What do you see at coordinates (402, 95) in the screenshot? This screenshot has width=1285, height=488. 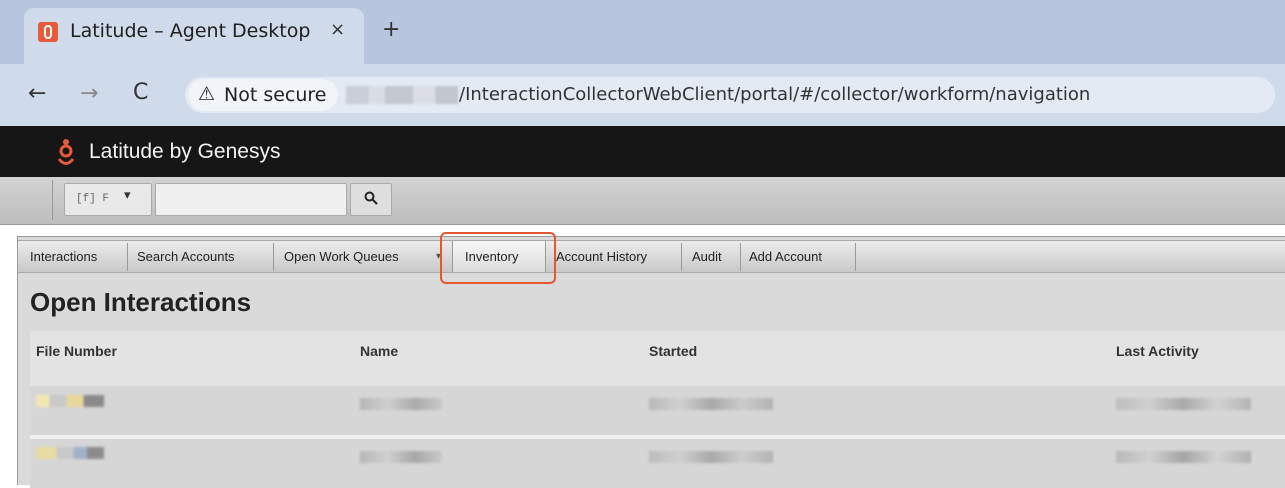 I see `redacted-host` at bounding box center [402, 95].